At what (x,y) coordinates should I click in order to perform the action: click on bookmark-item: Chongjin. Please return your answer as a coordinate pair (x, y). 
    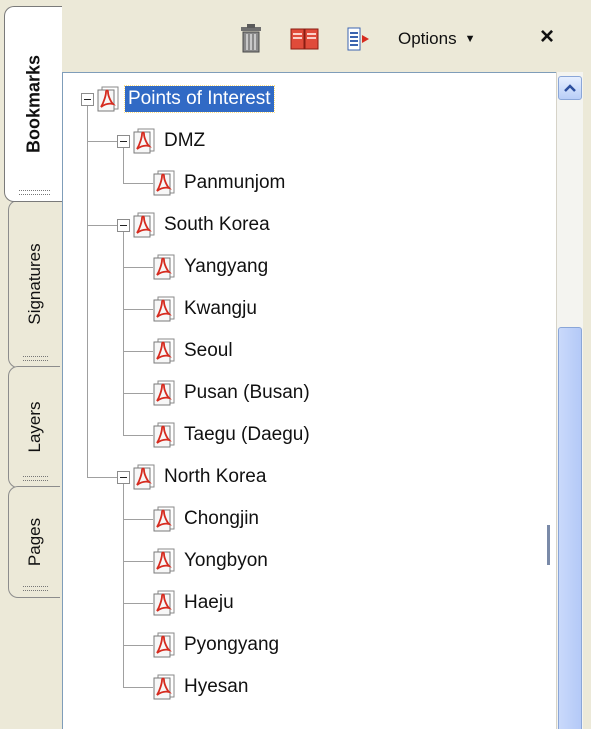
    Looking at the image, I should click on (207, 519).